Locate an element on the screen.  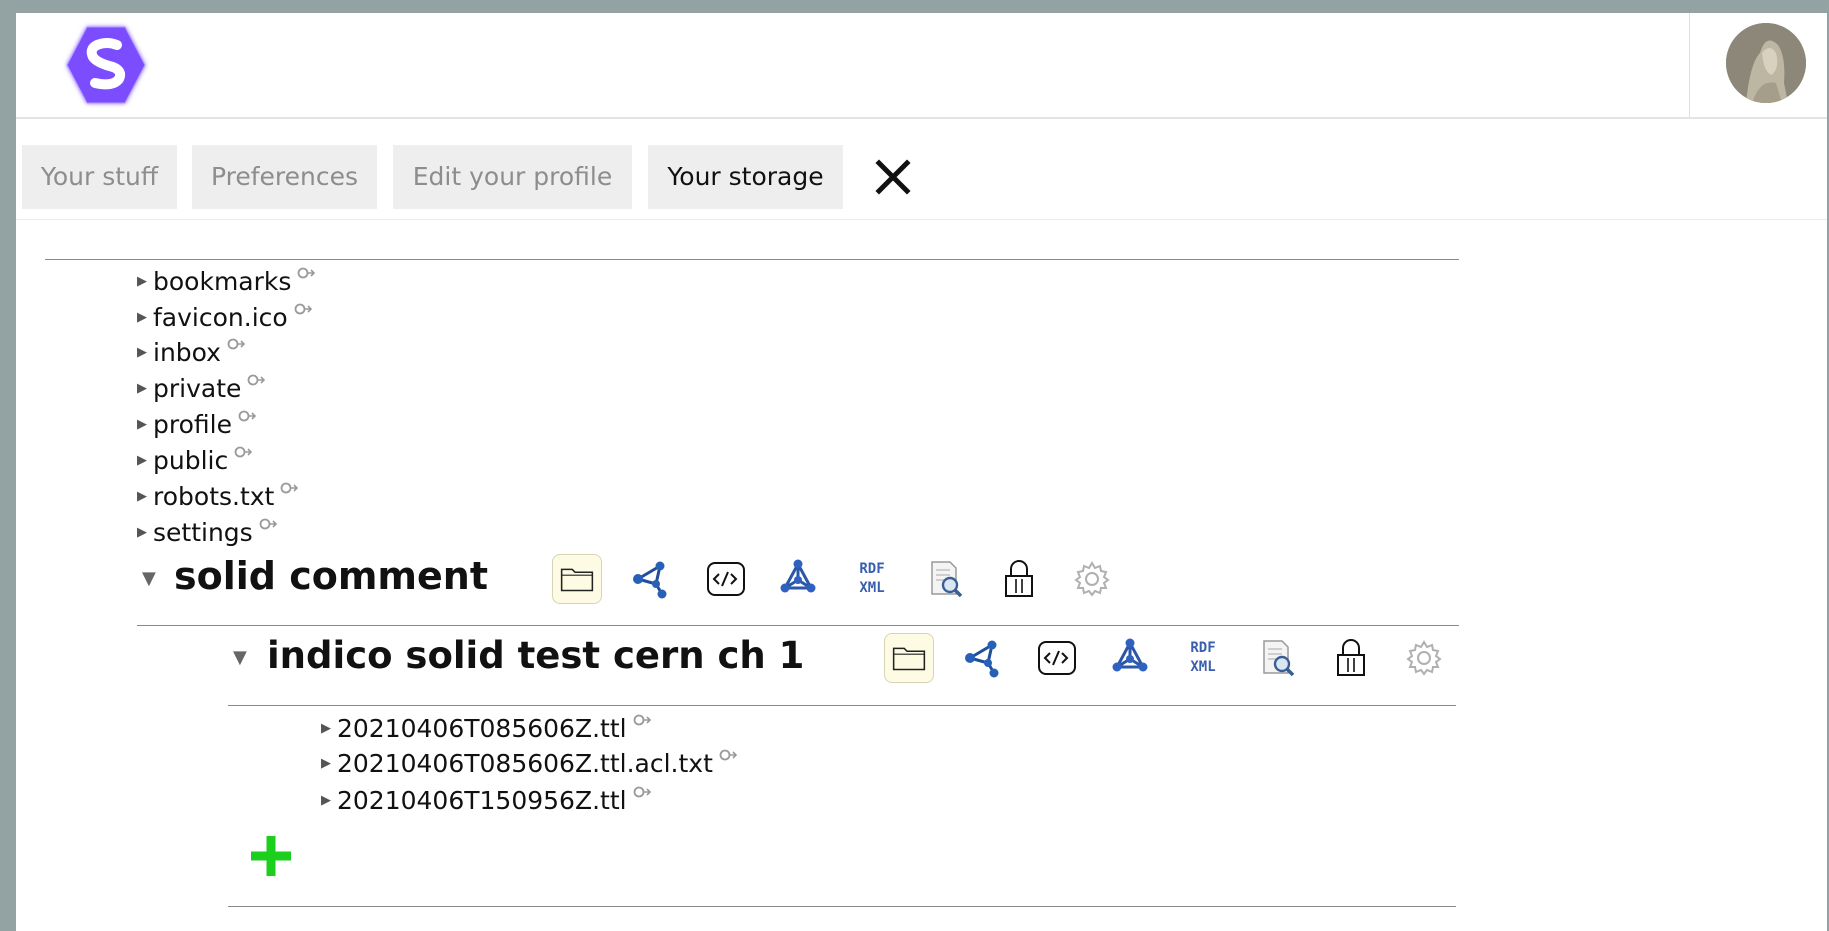
app-header is located at coordinates (921, 66).